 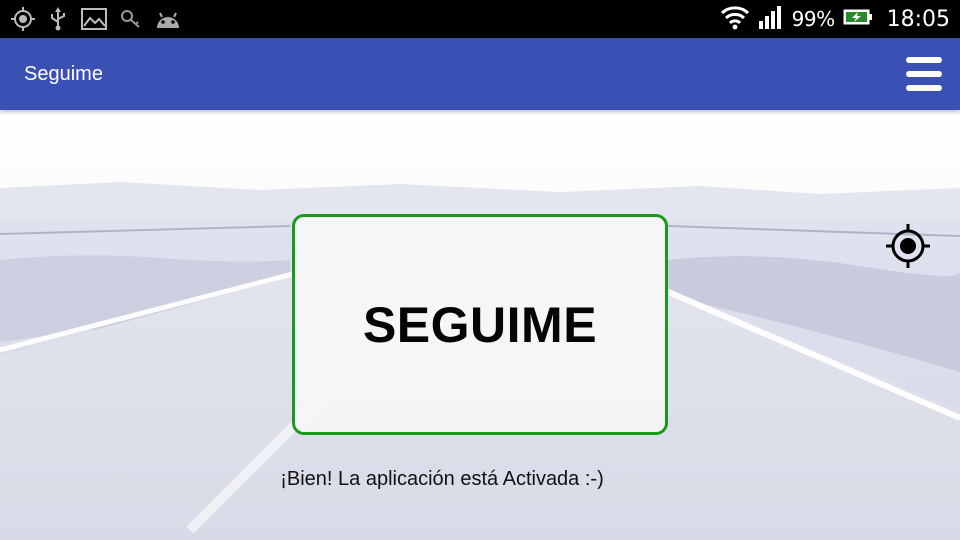 I want to click on gps-icon, so click(x=23, y=19).